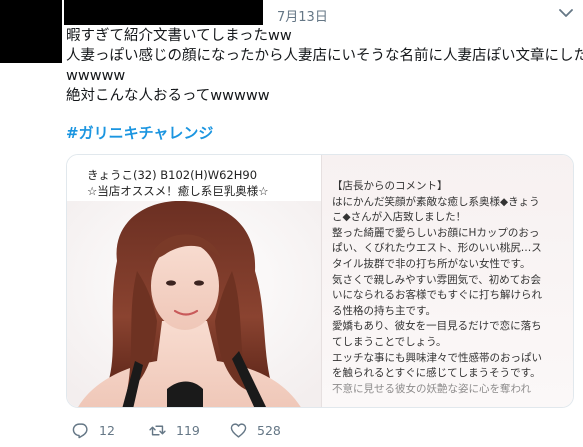 Image resolution: width=583 pixels, height=447 pixels. Describe the element at coordinates (436, 373) in the screenshot. I see `comment-line: を触られるとすぐに感じてしまうそうです。` at that location.